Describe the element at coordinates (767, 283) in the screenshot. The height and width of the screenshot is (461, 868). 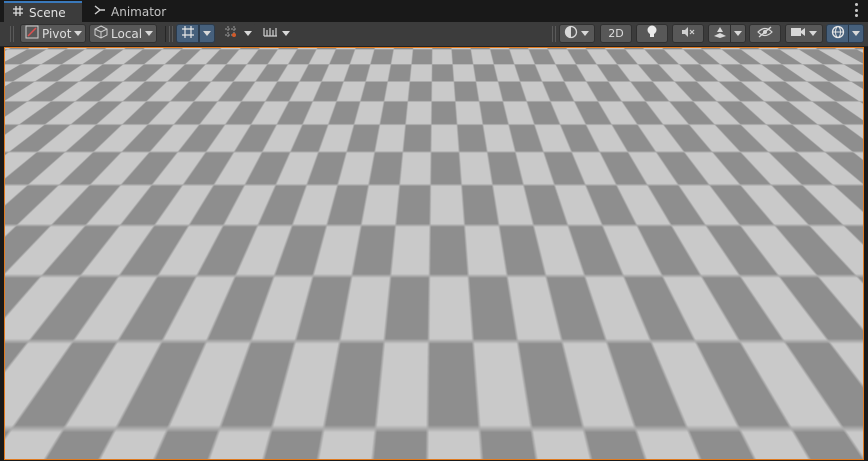
I see `toggle-show-navmesh: Show NavMesh` at that location.